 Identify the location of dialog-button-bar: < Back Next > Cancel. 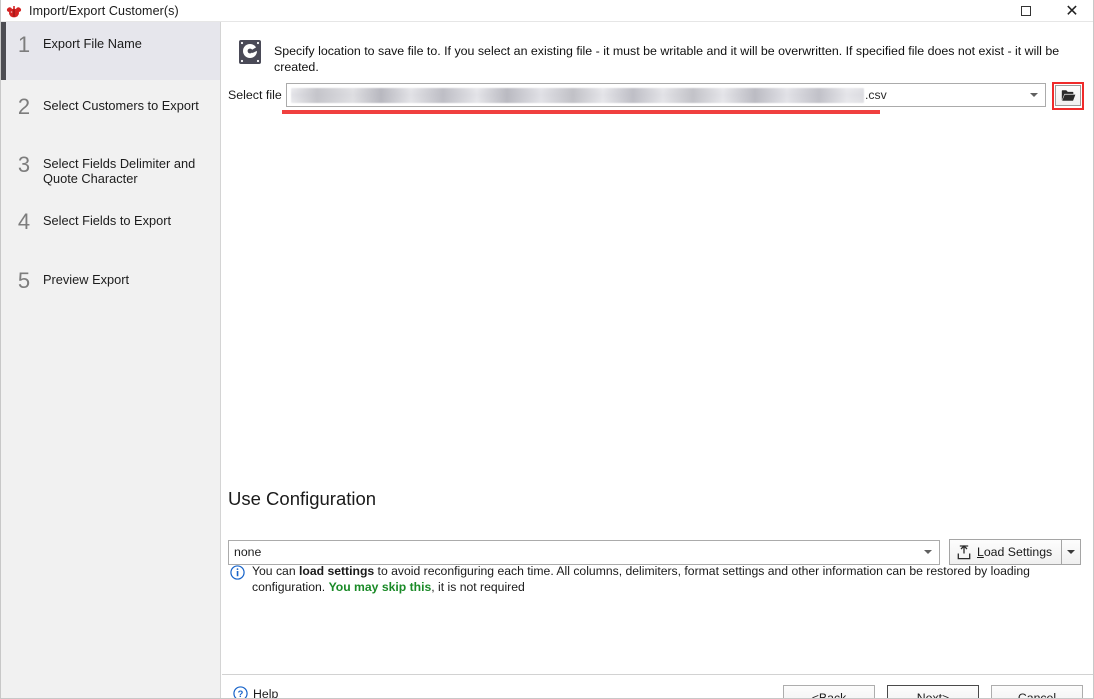
(933, 692).